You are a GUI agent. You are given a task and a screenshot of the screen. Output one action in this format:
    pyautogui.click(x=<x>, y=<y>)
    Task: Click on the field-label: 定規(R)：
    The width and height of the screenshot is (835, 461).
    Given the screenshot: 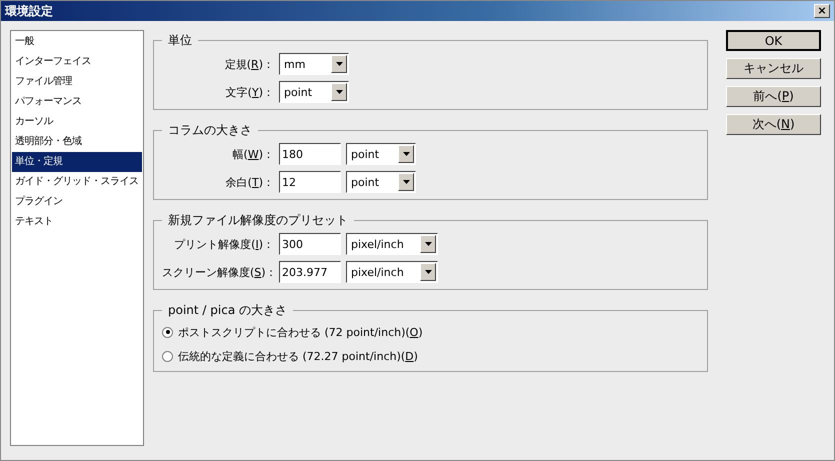 What is the action you would take?
    pyautogui.click(x=249, y=64)
    